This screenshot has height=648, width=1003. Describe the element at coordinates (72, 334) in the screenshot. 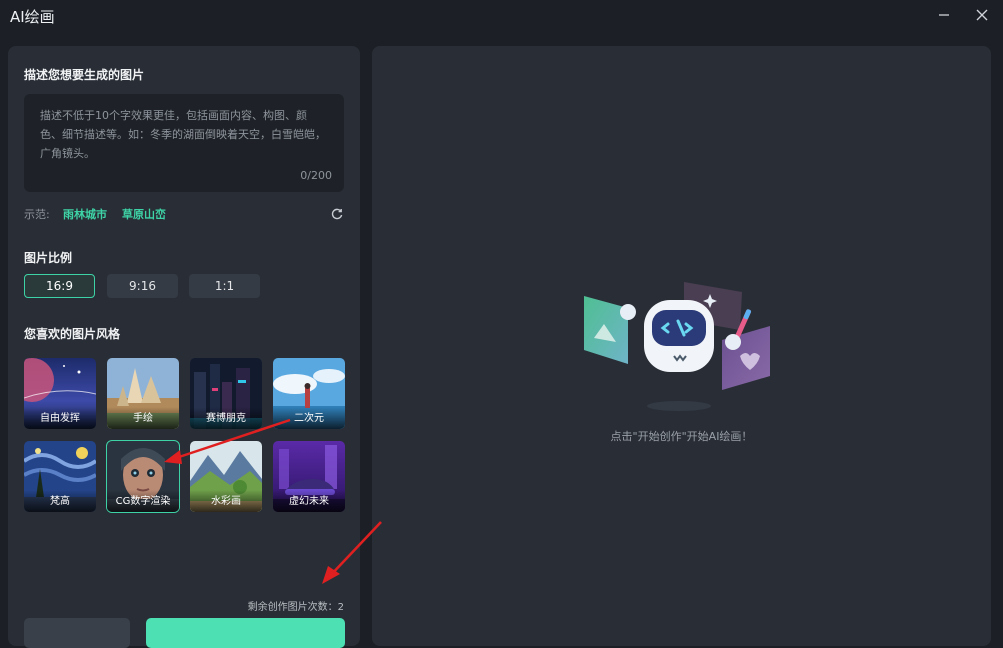

I see `style-section-title: 您喜欢的图片风格` at that location.